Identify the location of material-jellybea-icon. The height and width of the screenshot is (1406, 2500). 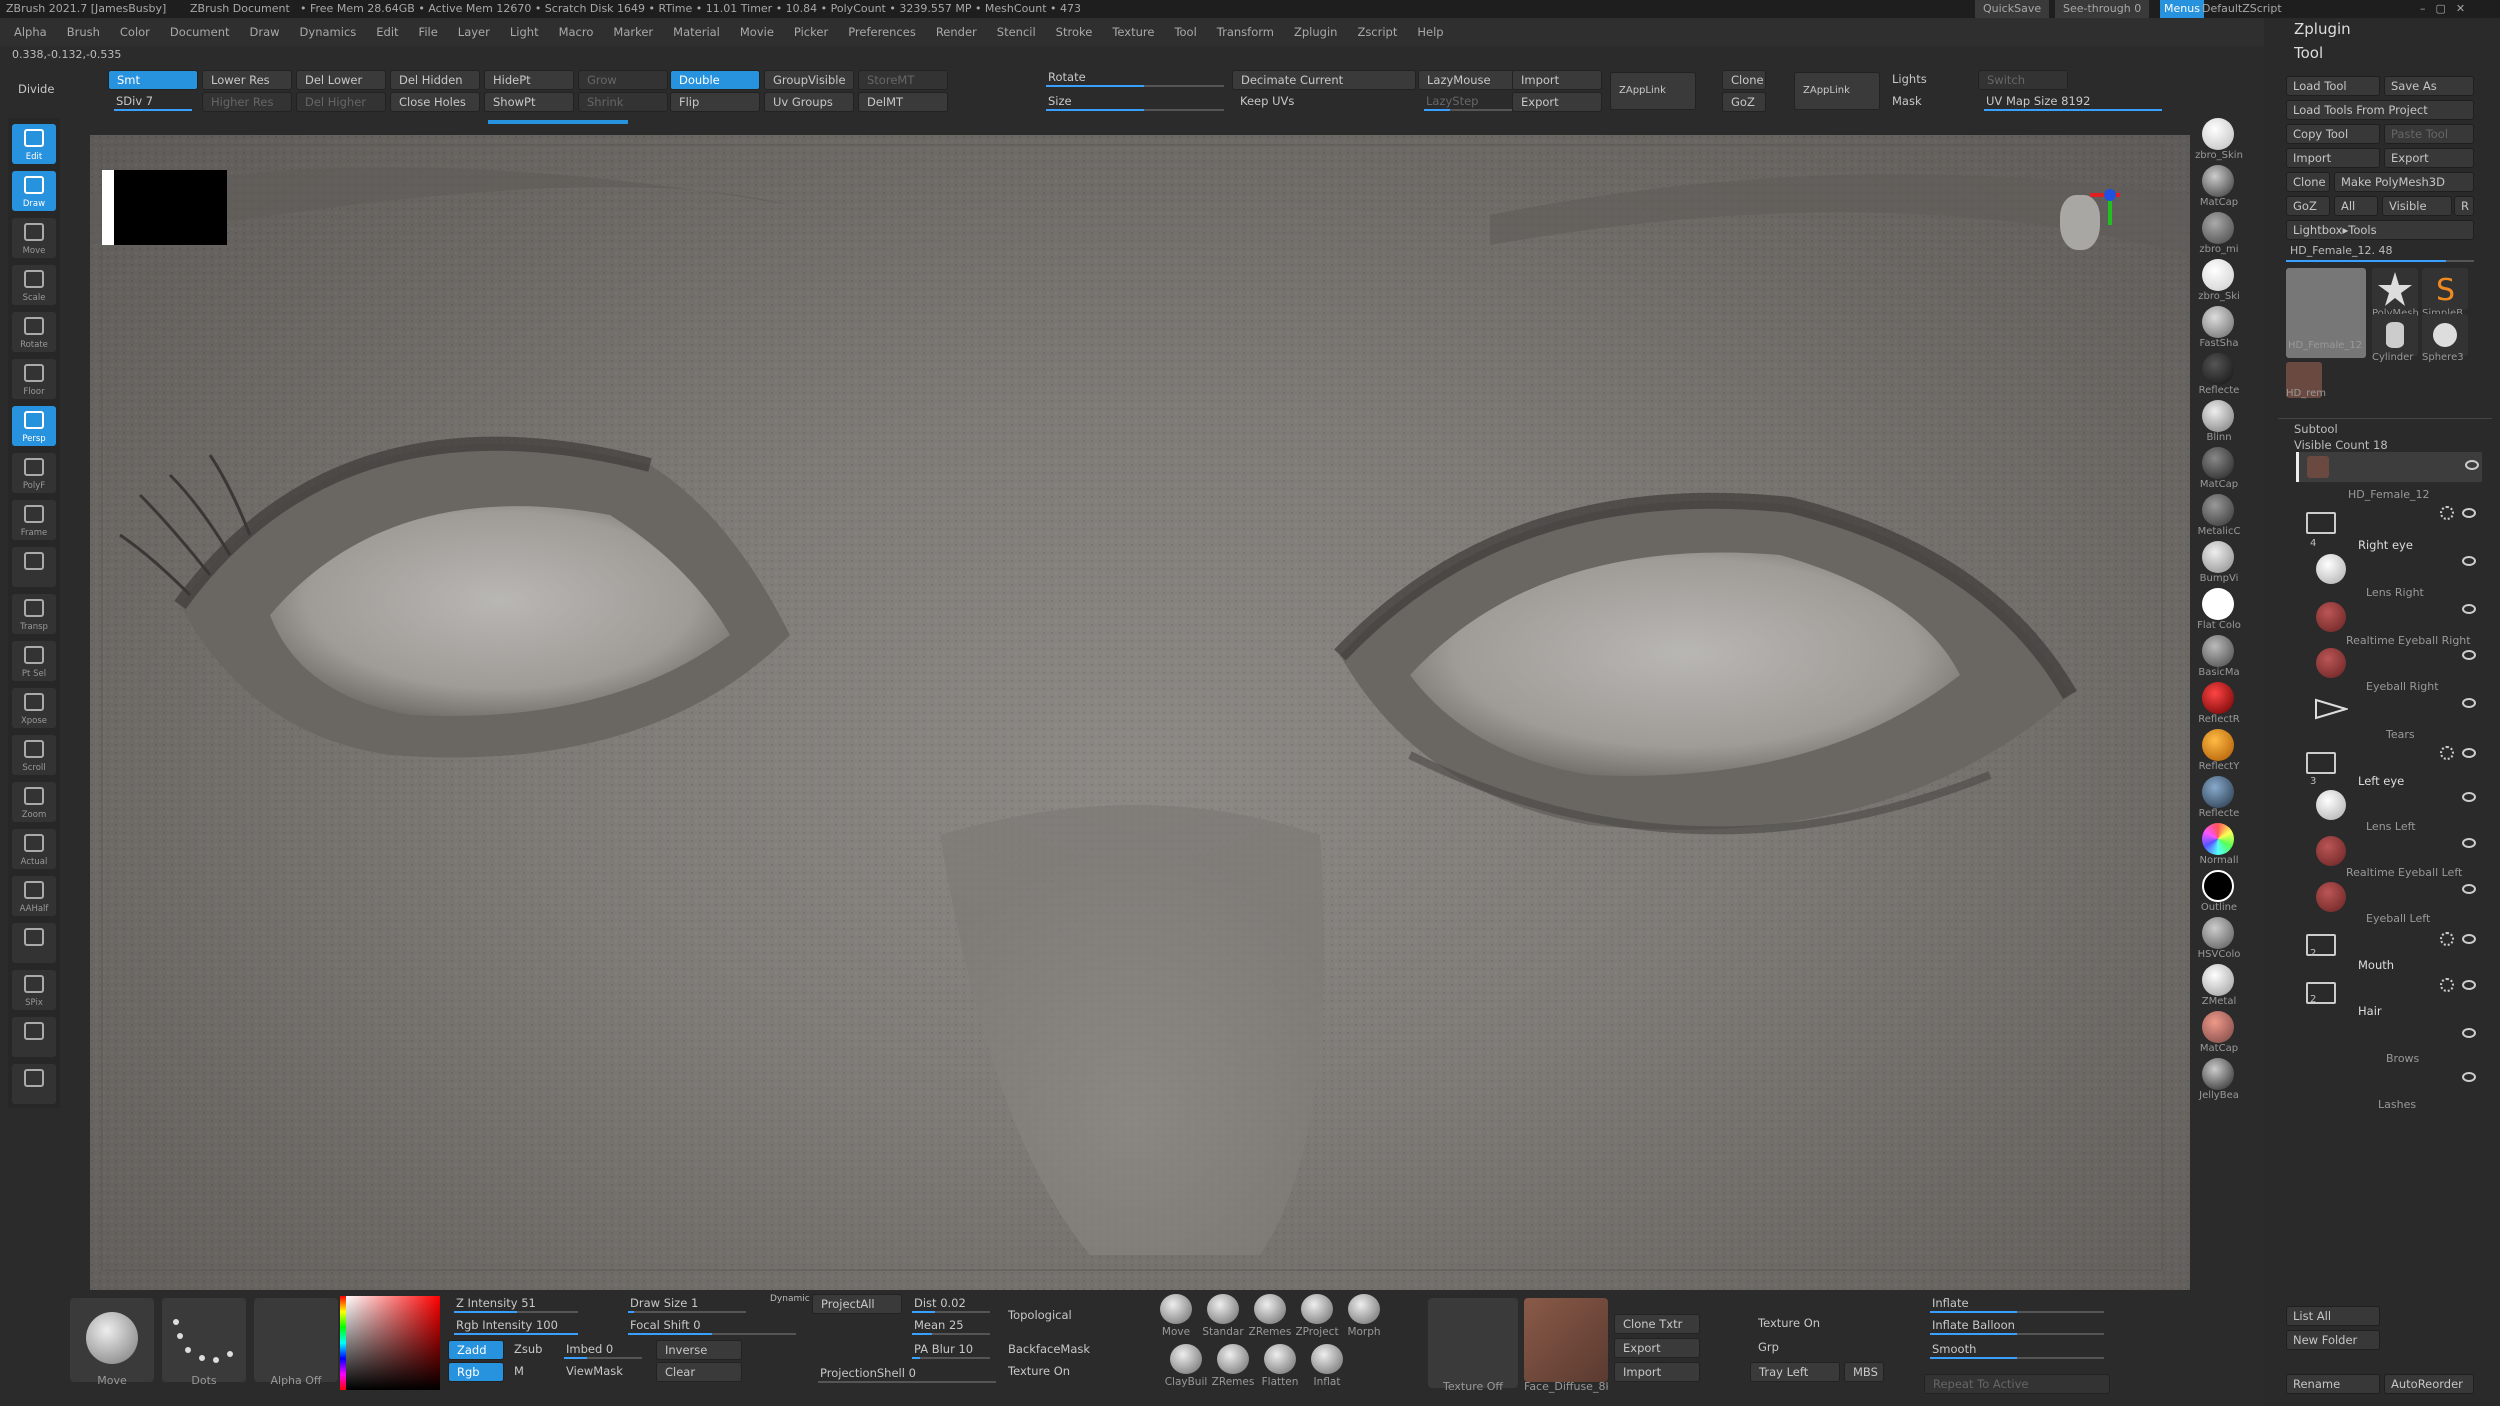
(2218, 1074).